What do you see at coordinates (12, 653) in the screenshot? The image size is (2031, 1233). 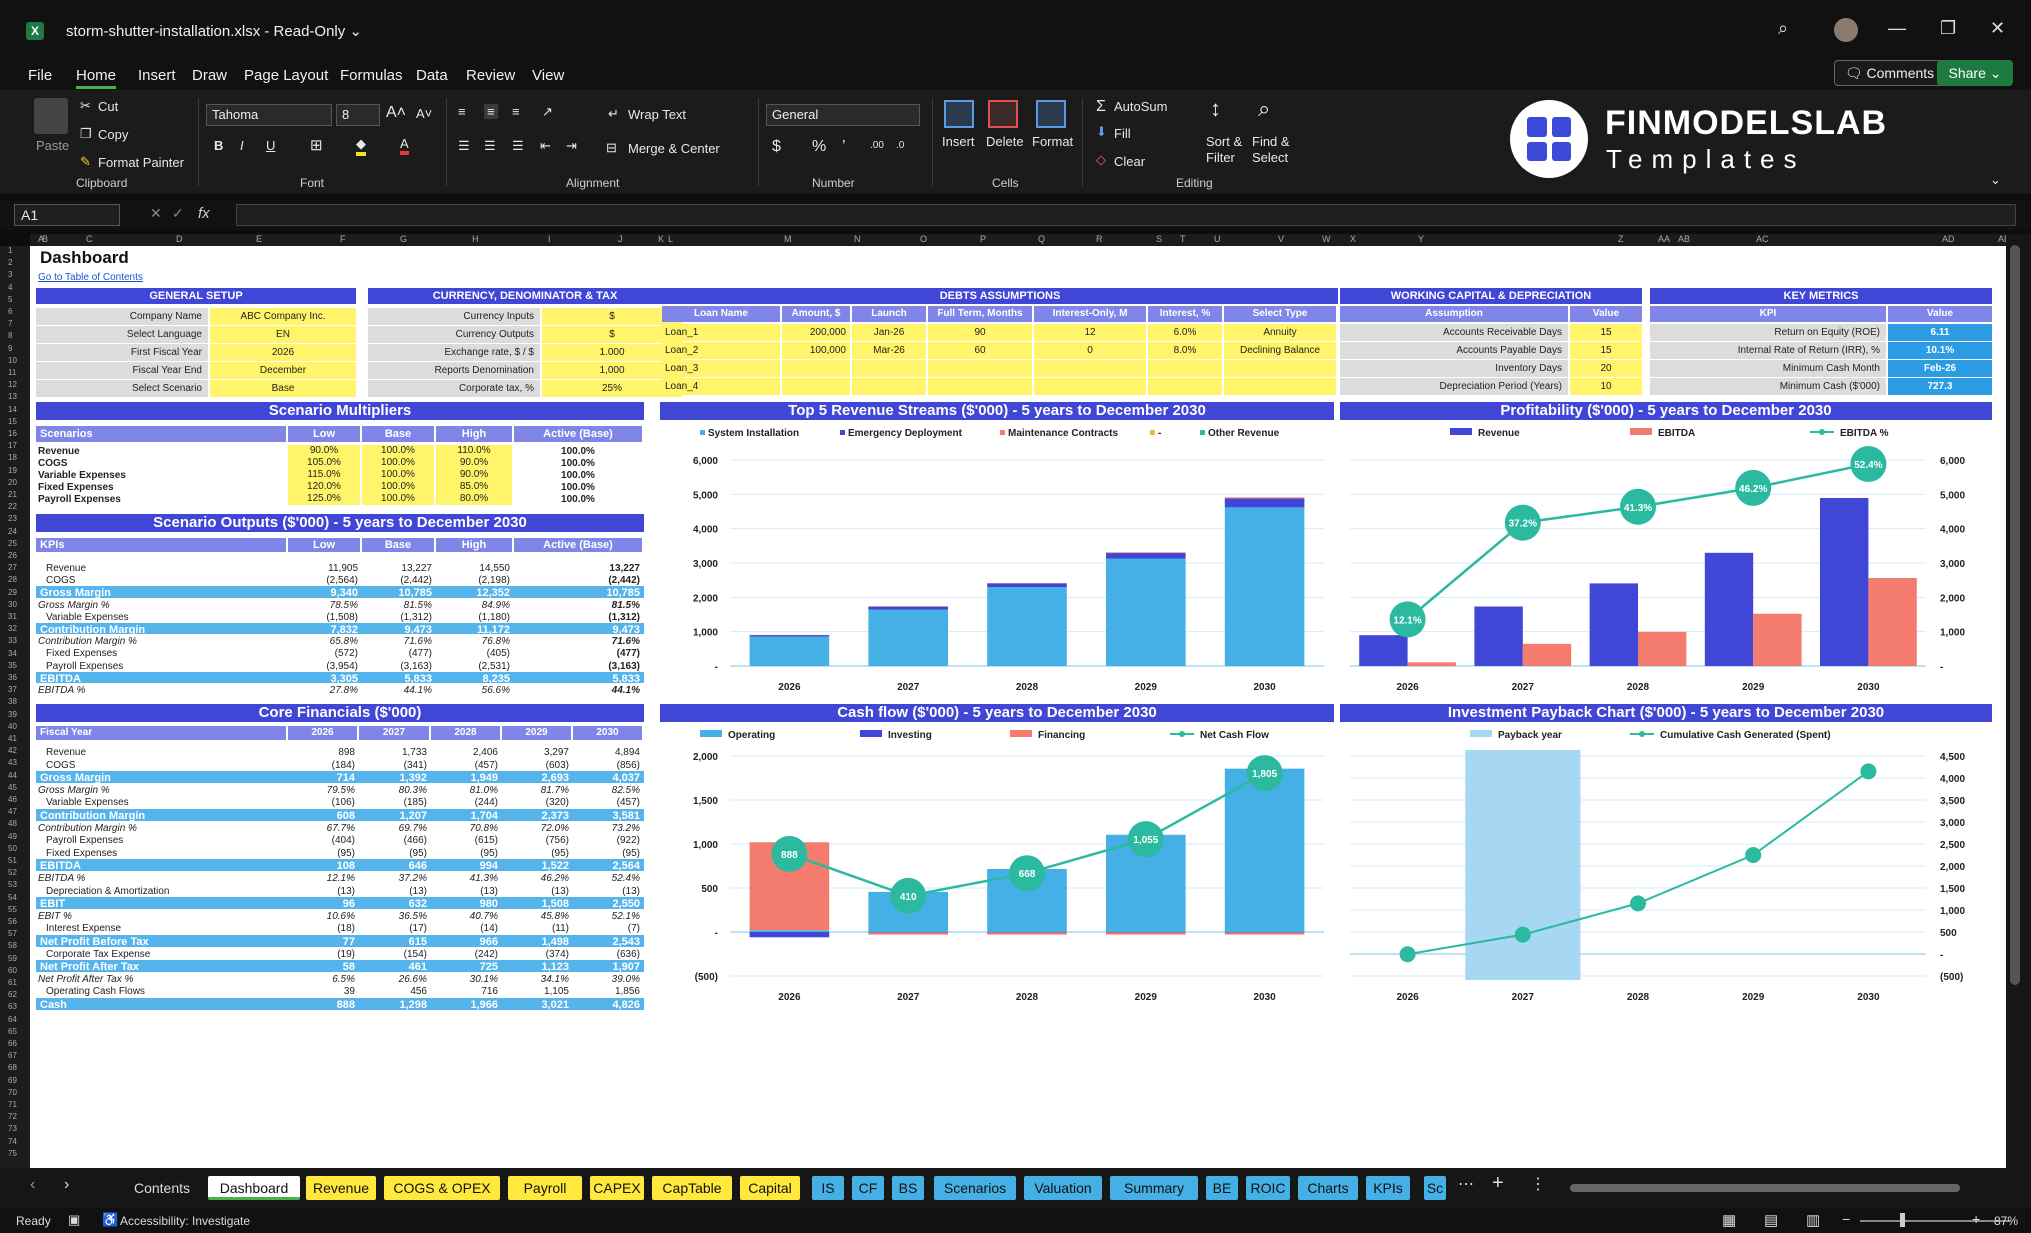 I see `row-header: 34` at bounding box center [12, 653].